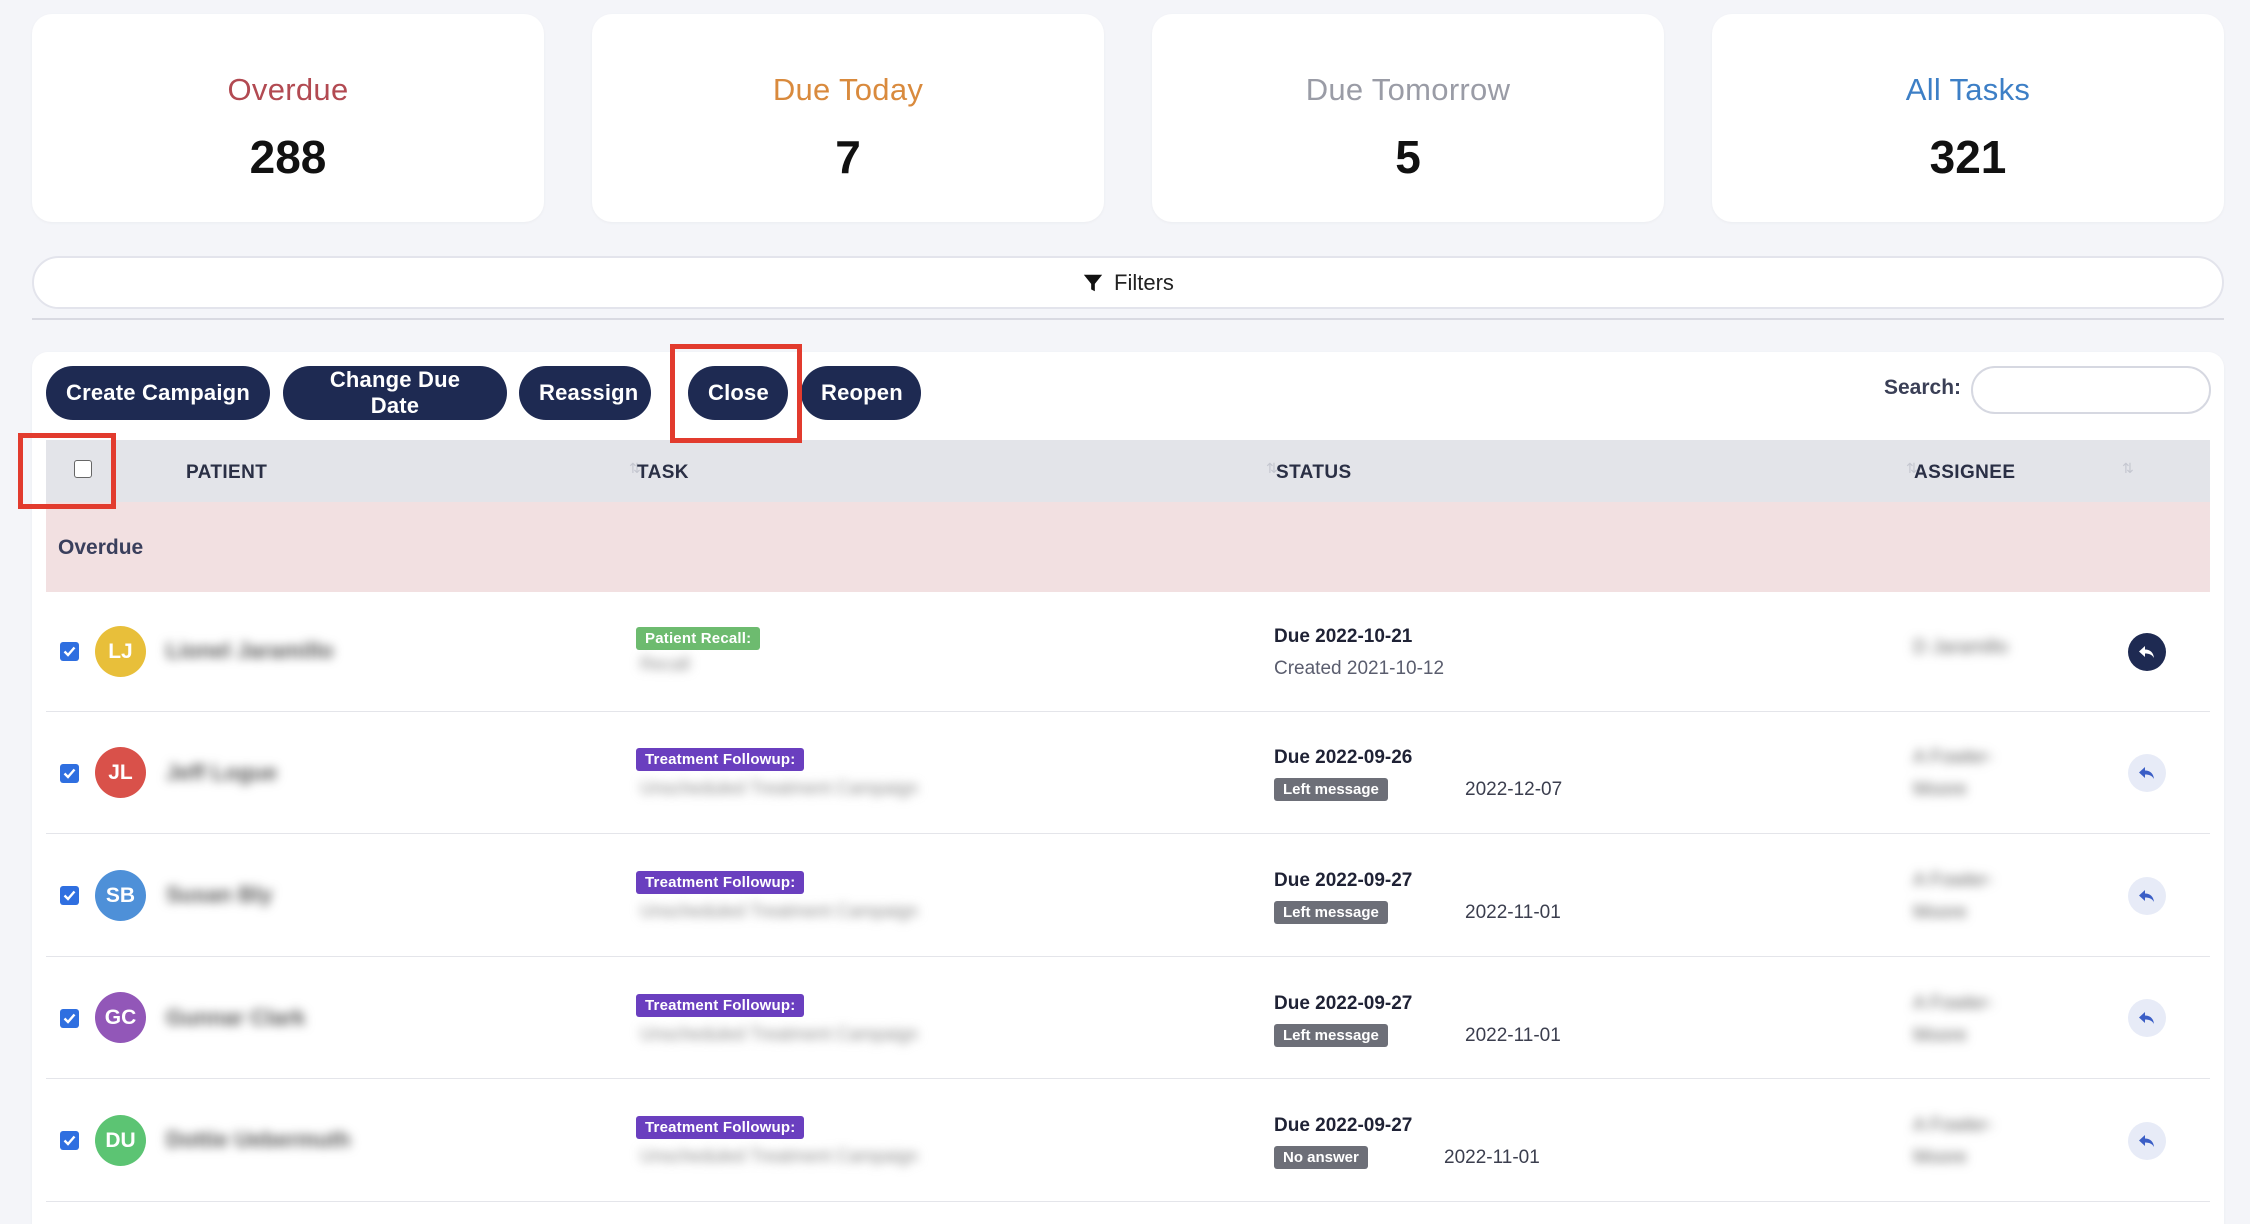 This screenshot has width=2250, height=1224. I want to click on task-type-badge: Patient Recall:, so click(698, 638).